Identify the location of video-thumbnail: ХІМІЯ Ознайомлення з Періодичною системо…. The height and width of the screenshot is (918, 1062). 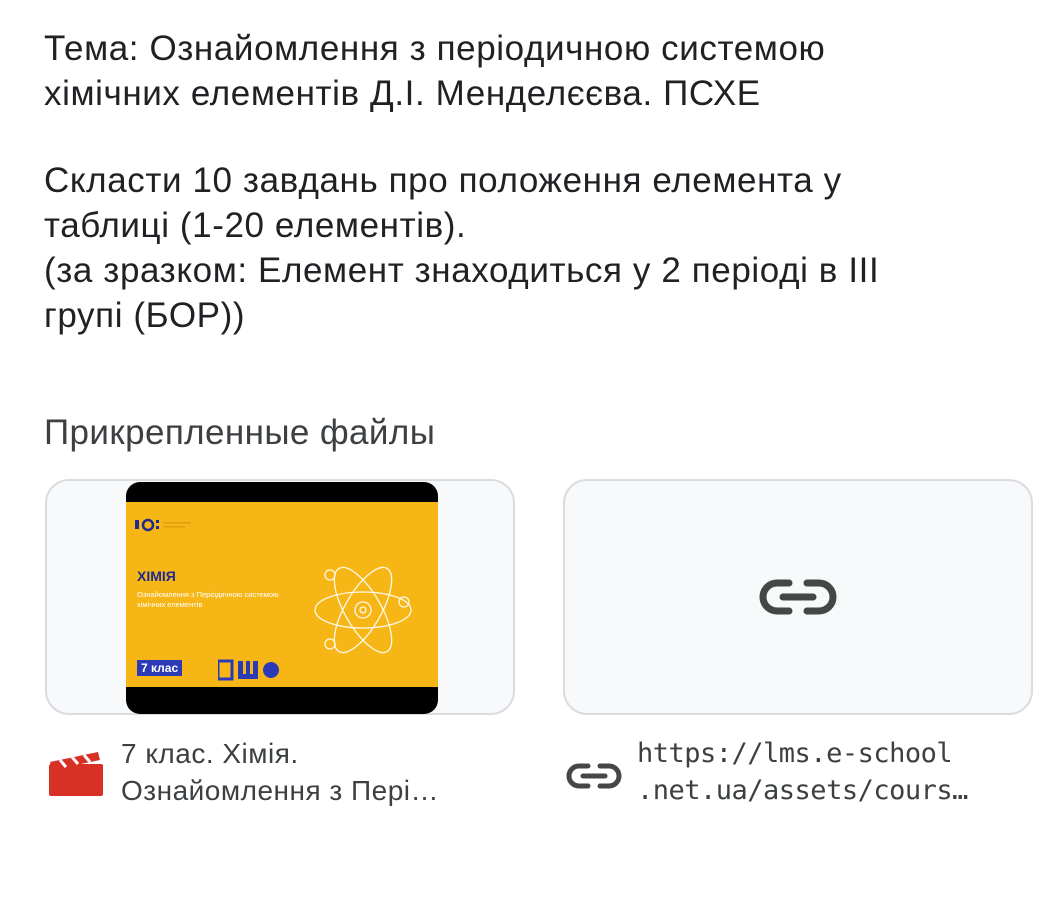
(282, 598).